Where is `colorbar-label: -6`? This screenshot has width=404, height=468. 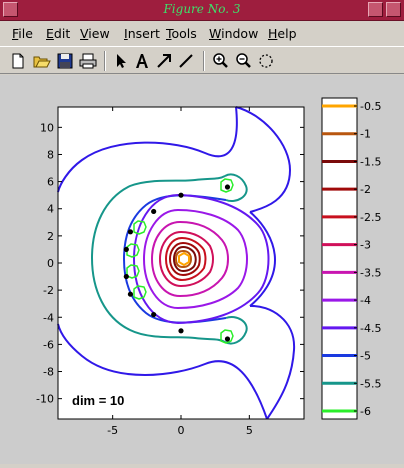
colorbar-label: -6 is located at coordinates (365, 411).